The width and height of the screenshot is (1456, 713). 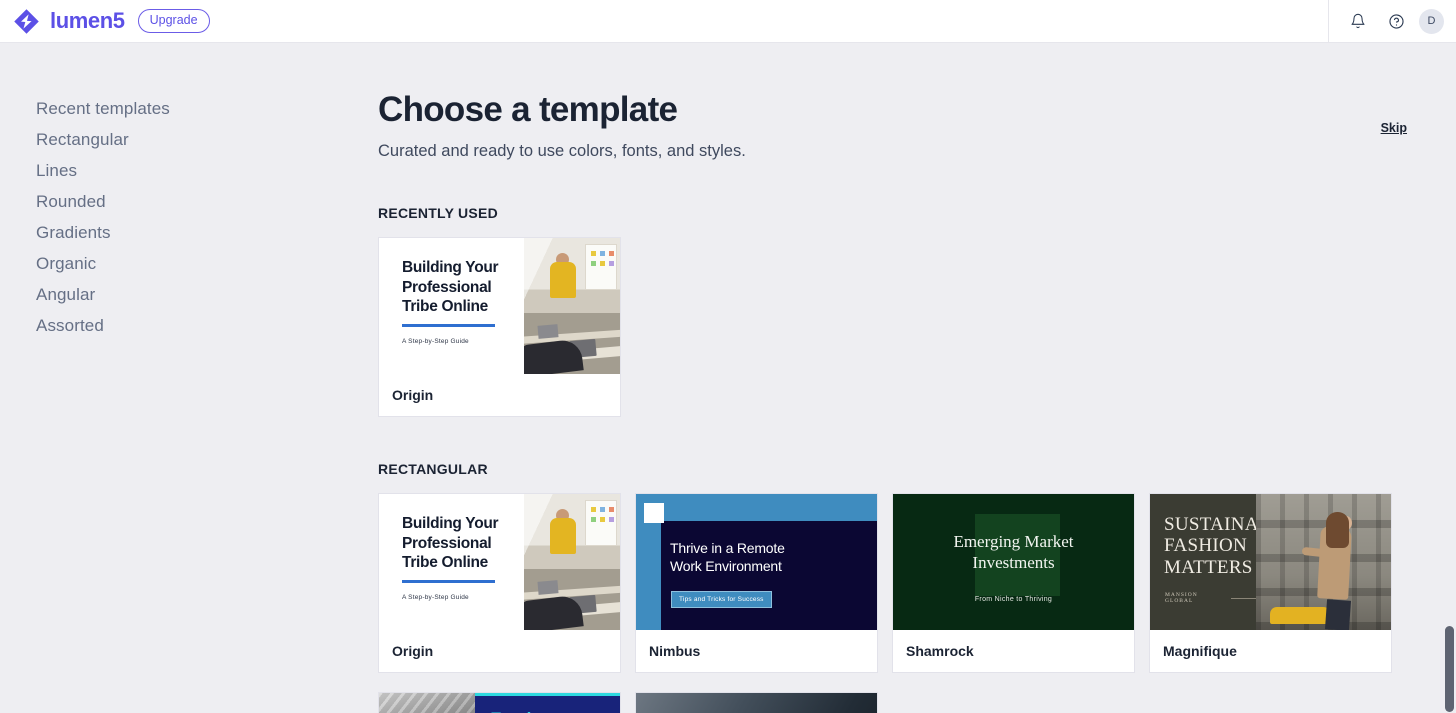 What do you see at coordinates (189, 294) in the screenshot?
I see `sidebar-item-angular: Angular` at bounding box center [189, 294].